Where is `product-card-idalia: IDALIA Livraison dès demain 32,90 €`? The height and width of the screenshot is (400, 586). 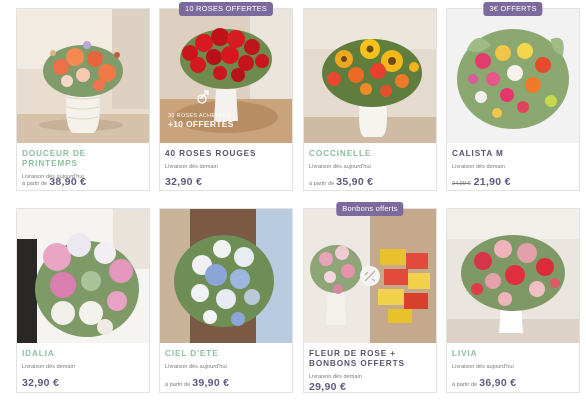
product-card-idalia: IDALIA Livraison dès demain 32,90 € is located at coordinates (83, 300).